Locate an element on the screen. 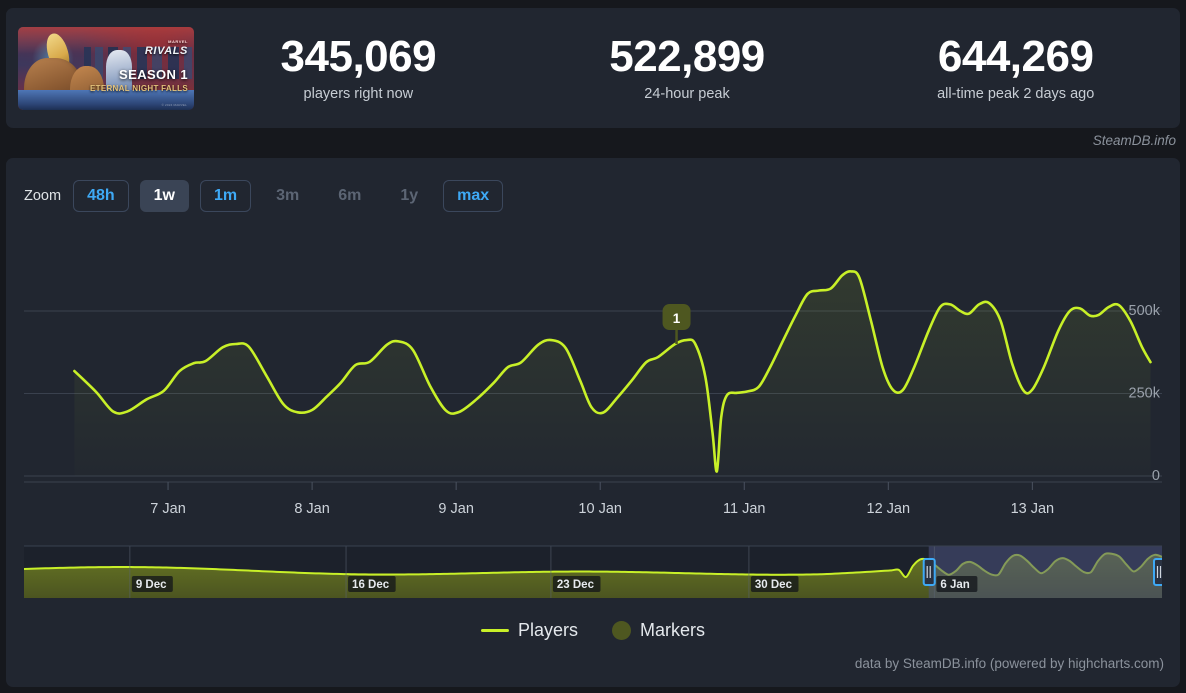  stat-24-hour-peak: 522,899 24-hour peak is located at coordinates (687, 67).